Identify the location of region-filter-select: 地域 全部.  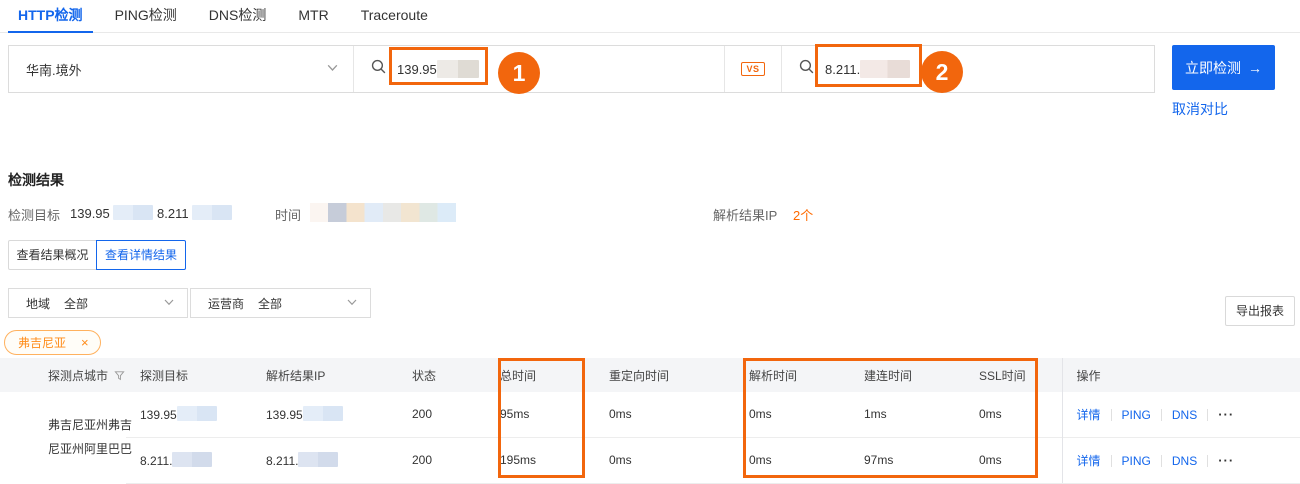
(98, 303).